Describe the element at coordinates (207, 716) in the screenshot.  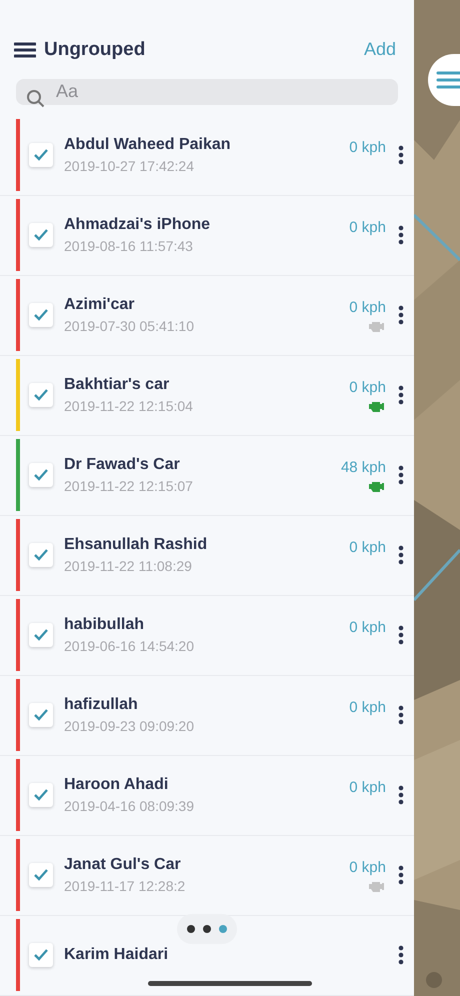
I see `device-row: hafizullah 2019-09-23 09:09:20 0 kph` at that location.